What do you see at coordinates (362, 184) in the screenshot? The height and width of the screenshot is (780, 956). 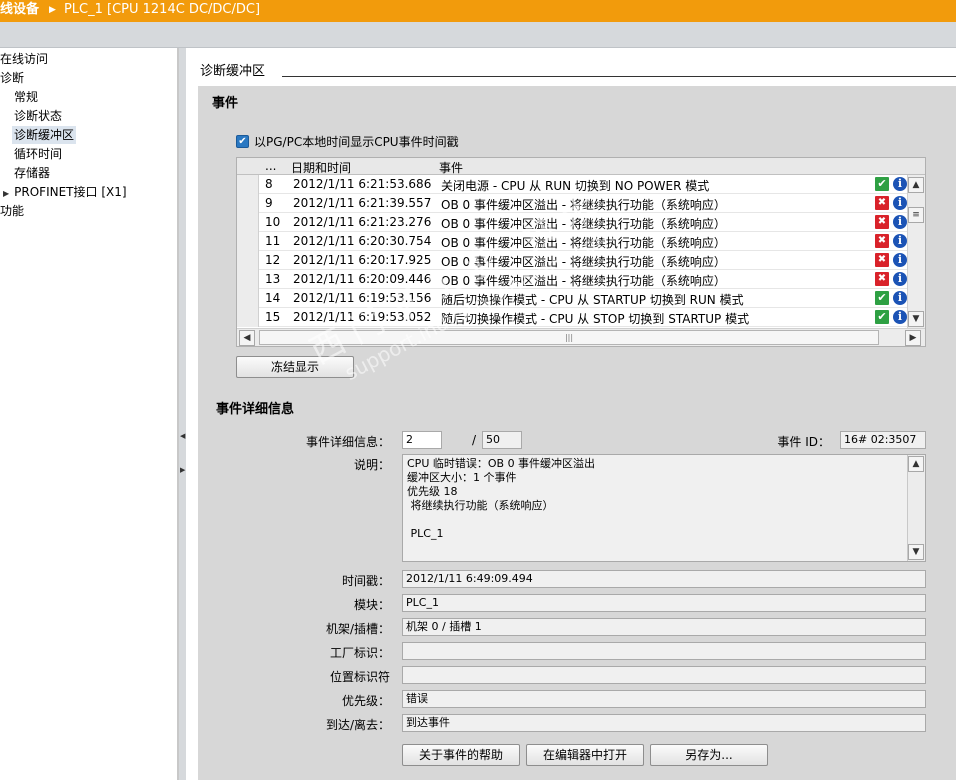 I see `row-datetime: 2012/1/11 6:21:53.686` at bounding box center [362, 184].